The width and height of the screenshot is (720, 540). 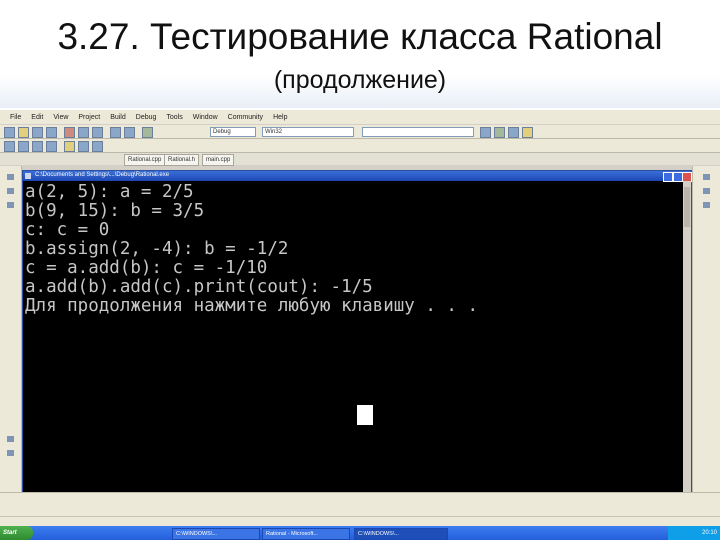 What do you see at coordinates (115, 132) in the screenshot?
I see `undo-icon` at bounding box center [115, 132].